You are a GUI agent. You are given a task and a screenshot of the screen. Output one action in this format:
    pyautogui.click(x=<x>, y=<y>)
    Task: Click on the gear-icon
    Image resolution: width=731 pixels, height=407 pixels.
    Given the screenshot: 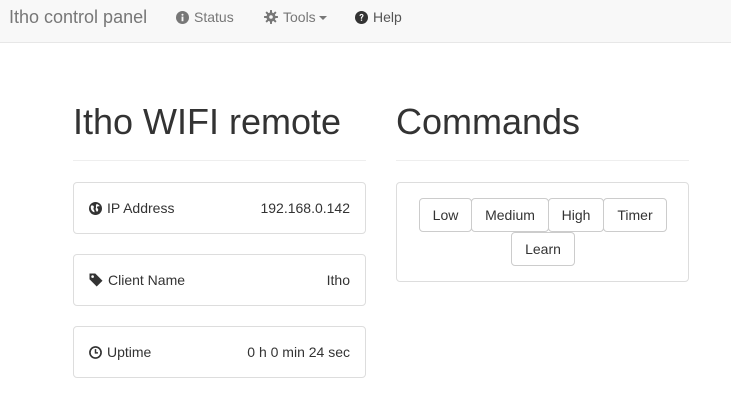 What is the action you would take?
    pyautogui.click(x=271, y=17)
    